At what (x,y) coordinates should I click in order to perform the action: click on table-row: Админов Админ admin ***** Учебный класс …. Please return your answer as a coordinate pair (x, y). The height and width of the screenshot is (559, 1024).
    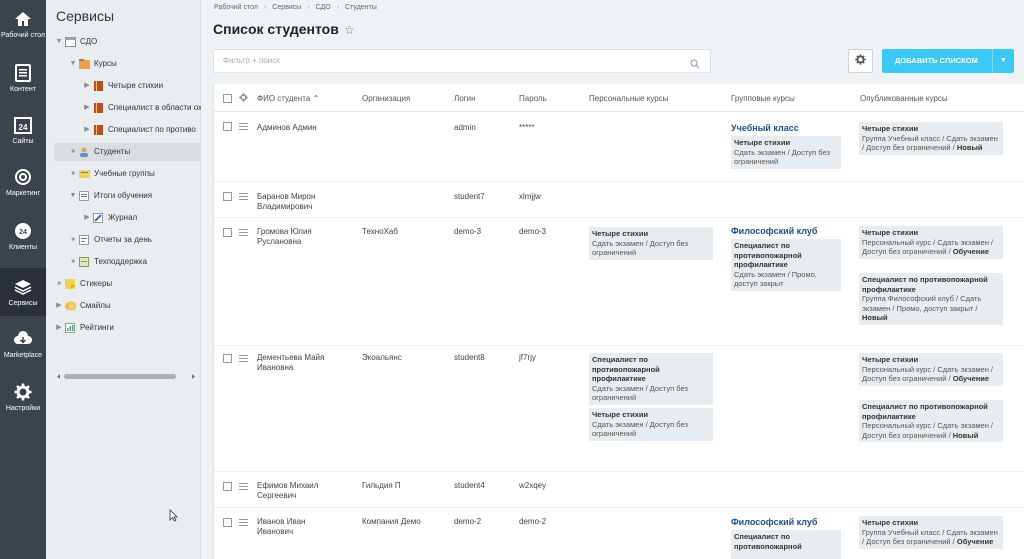
    Looking at the image, I should click on (619, 147).